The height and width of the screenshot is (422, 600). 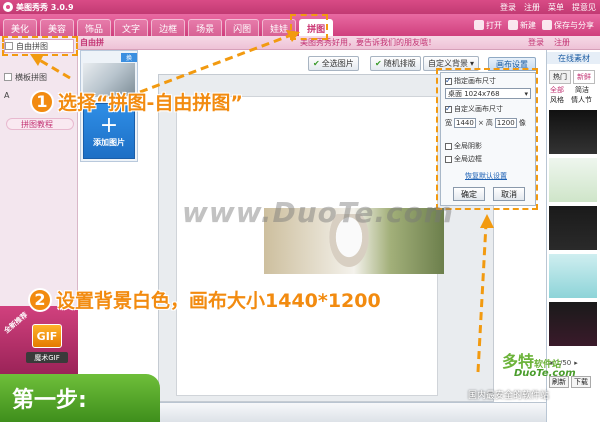 I want to click on tab-accessories: 饰品, so click(x=94, y=27).